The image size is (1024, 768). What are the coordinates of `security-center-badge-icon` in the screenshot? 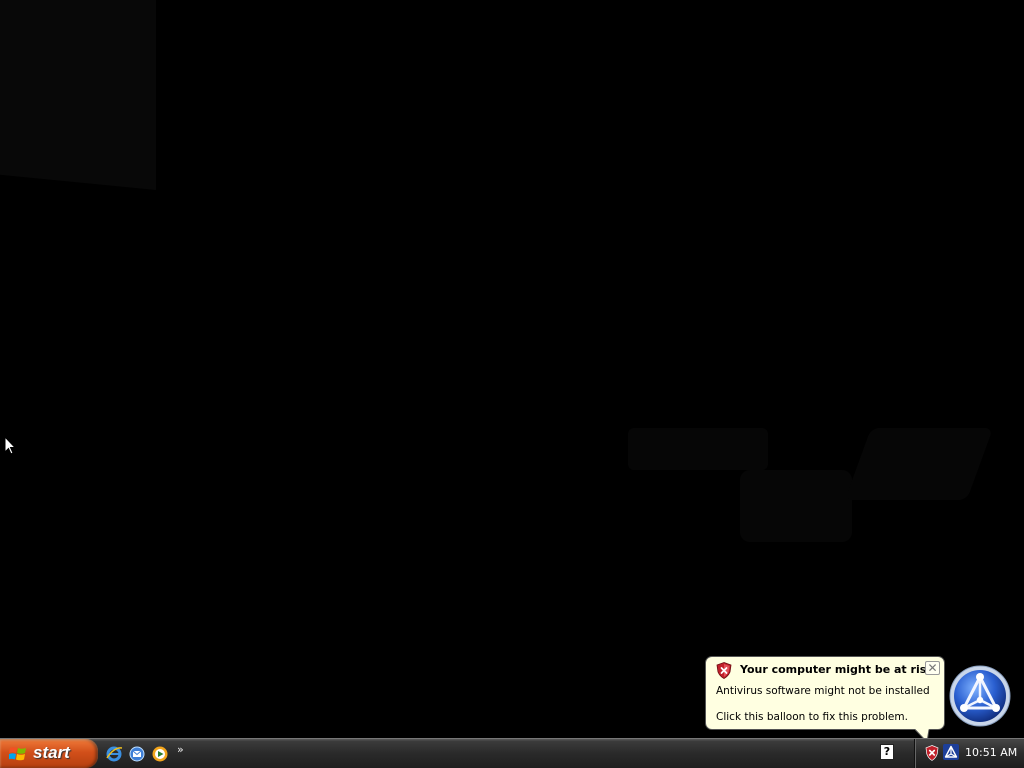 It's located at (980, 696).